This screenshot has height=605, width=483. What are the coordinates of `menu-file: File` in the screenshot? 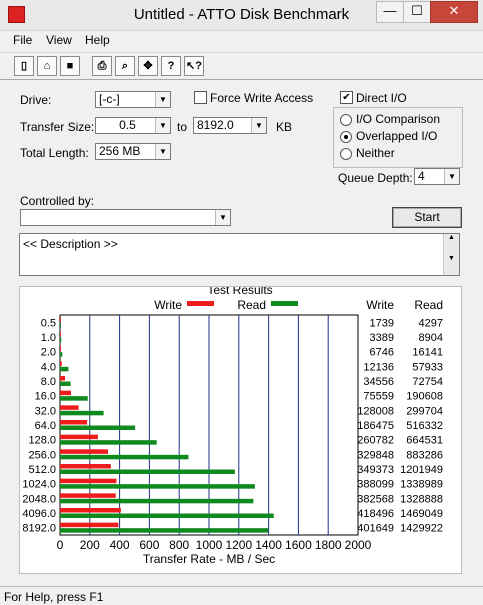 It's located at (22, 40).